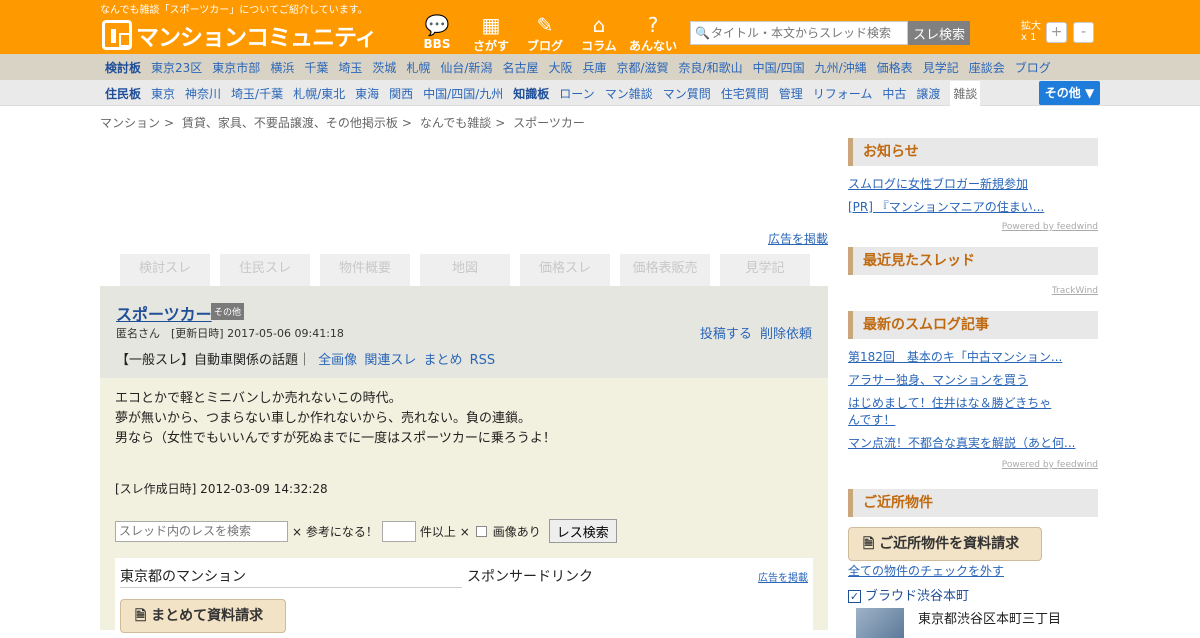 Image resolution: width=1200 pixels, height=638 pixels. I want to click on row2-item: 管理, so click(791, 93).